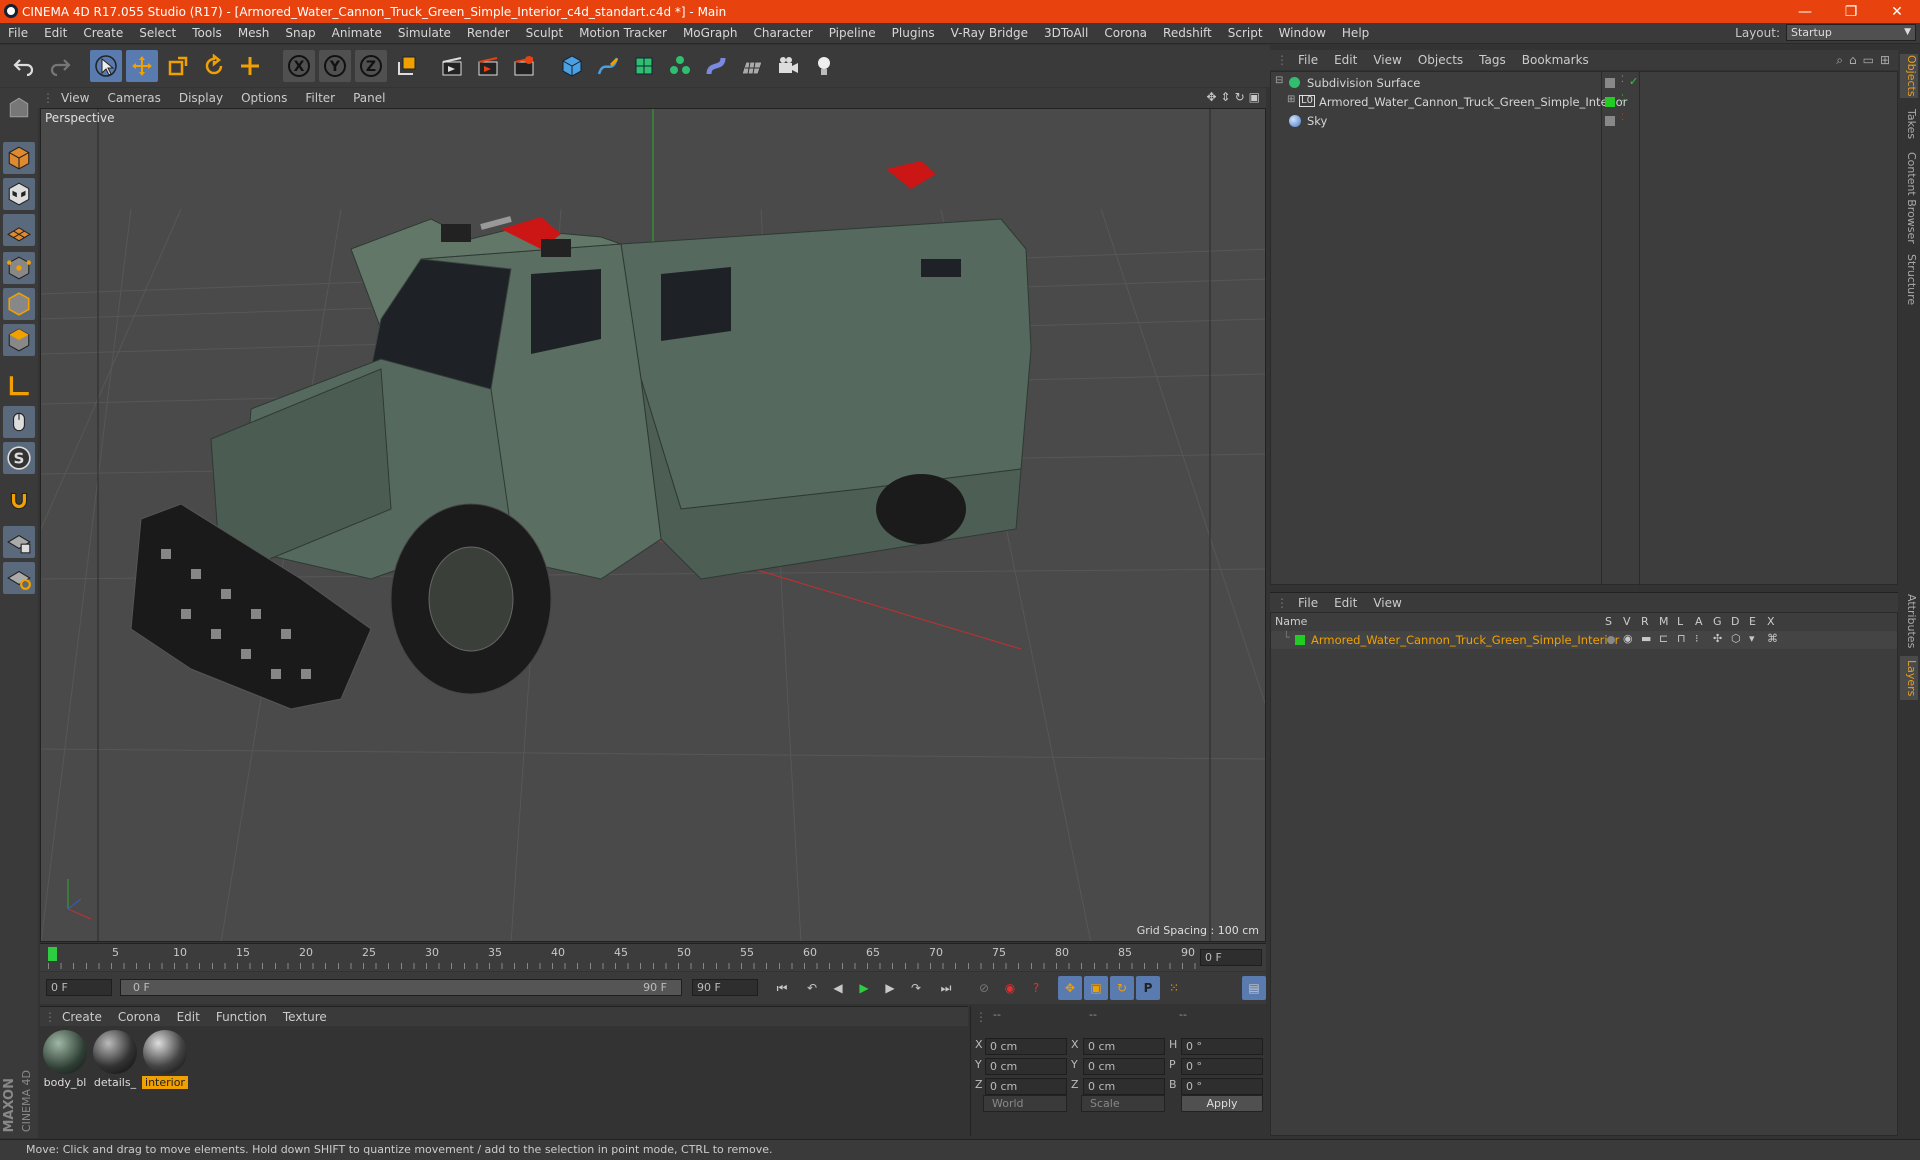 This screenshot has height=1160, width=1920. Describe the element at coordinates (254, 33) in the screenshot. I see `menu-mesh: Mesh` at that location.